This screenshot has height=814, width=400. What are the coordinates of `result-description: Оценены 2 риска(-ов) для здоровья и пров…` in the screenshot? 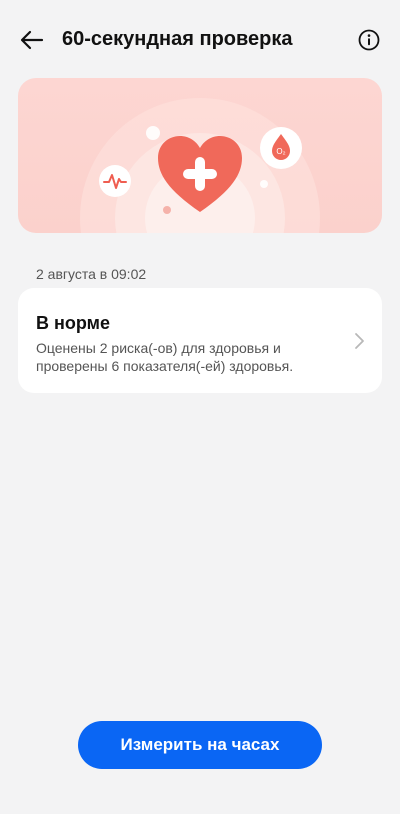 It's located at (165, 357).